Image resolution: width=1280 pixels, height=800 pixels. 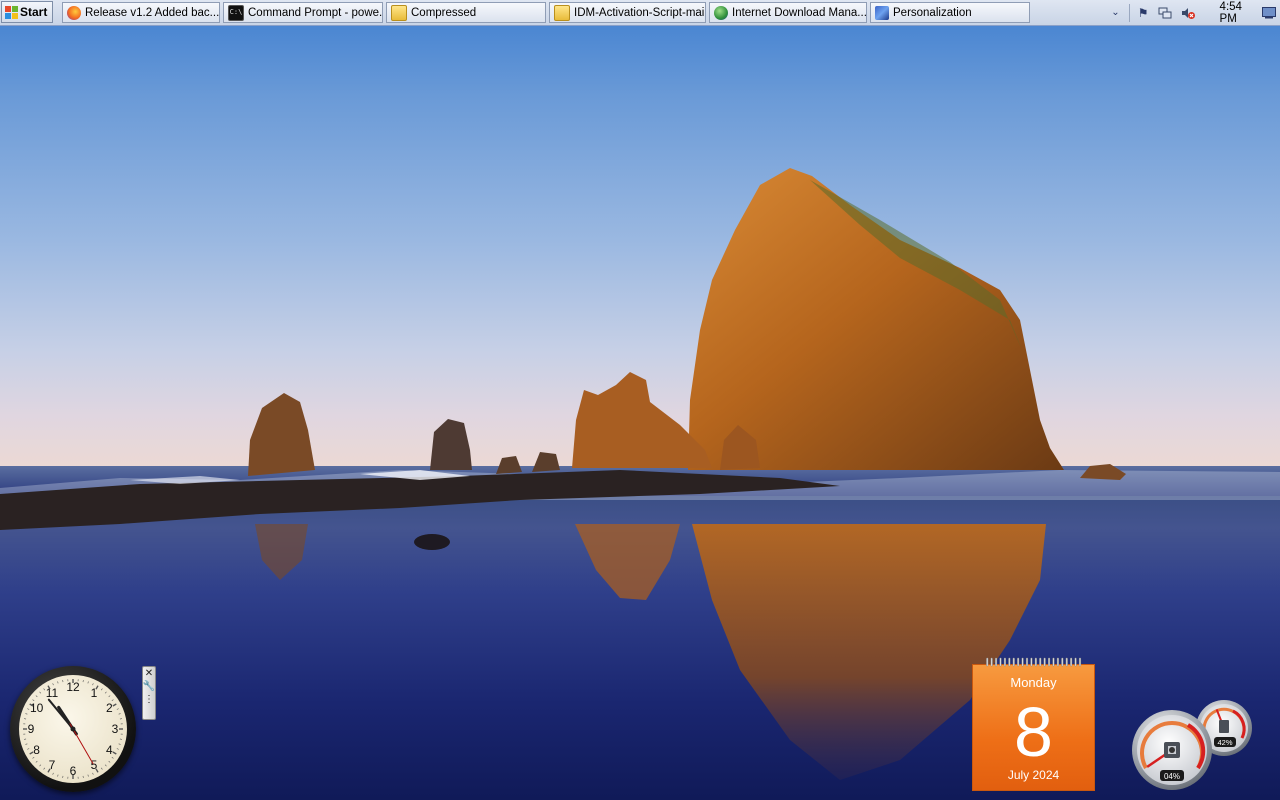 I want to click on start-button: Start, so click(x=27, y=12).